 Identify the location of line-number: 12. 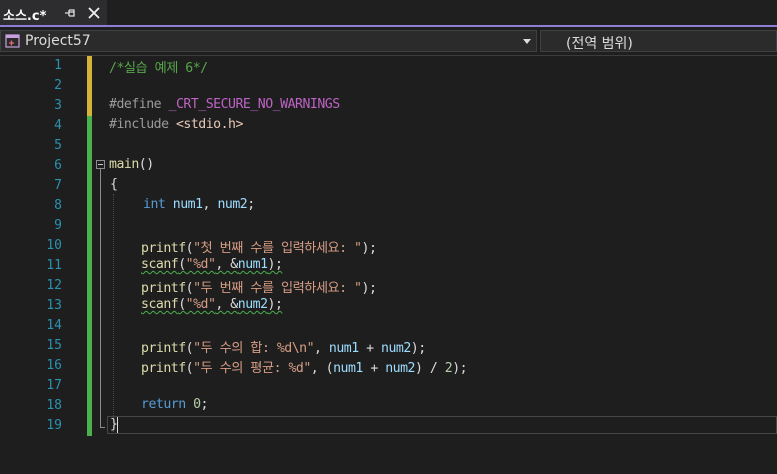
(54, 285).